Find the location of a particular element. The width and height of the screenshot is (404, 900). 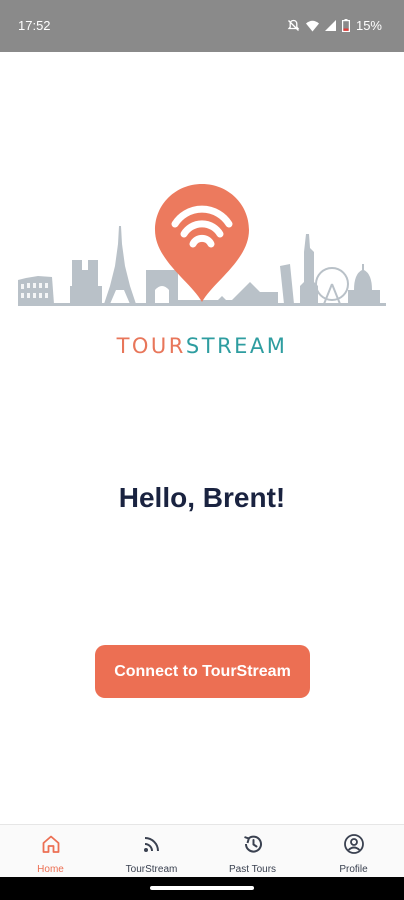

wifi-icon is located at coordinates (312, 25).